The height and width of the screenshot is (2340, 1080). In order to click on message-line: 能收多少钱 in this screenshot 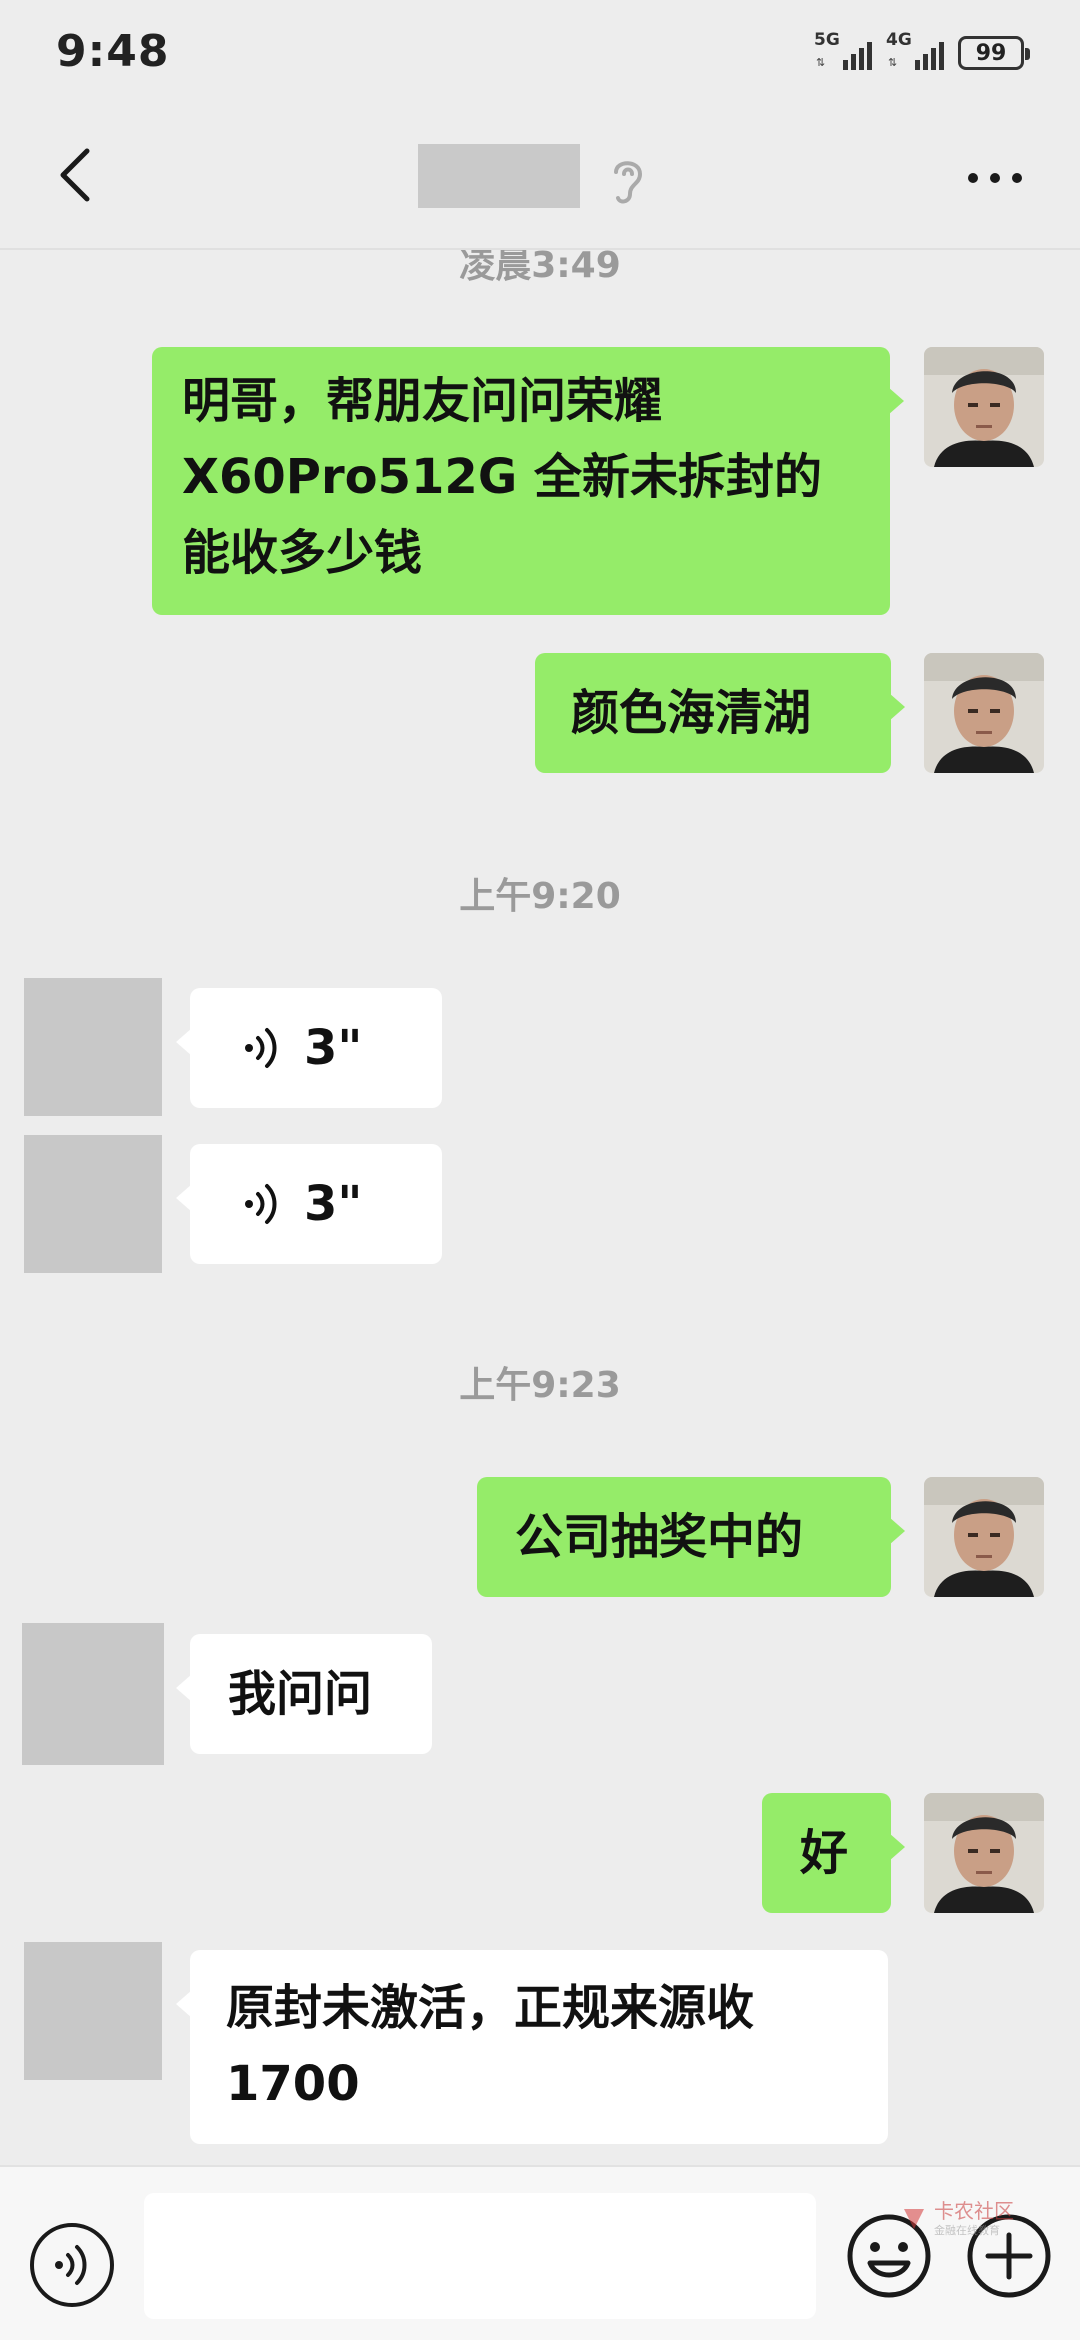, I will do `click(302, 553)`.